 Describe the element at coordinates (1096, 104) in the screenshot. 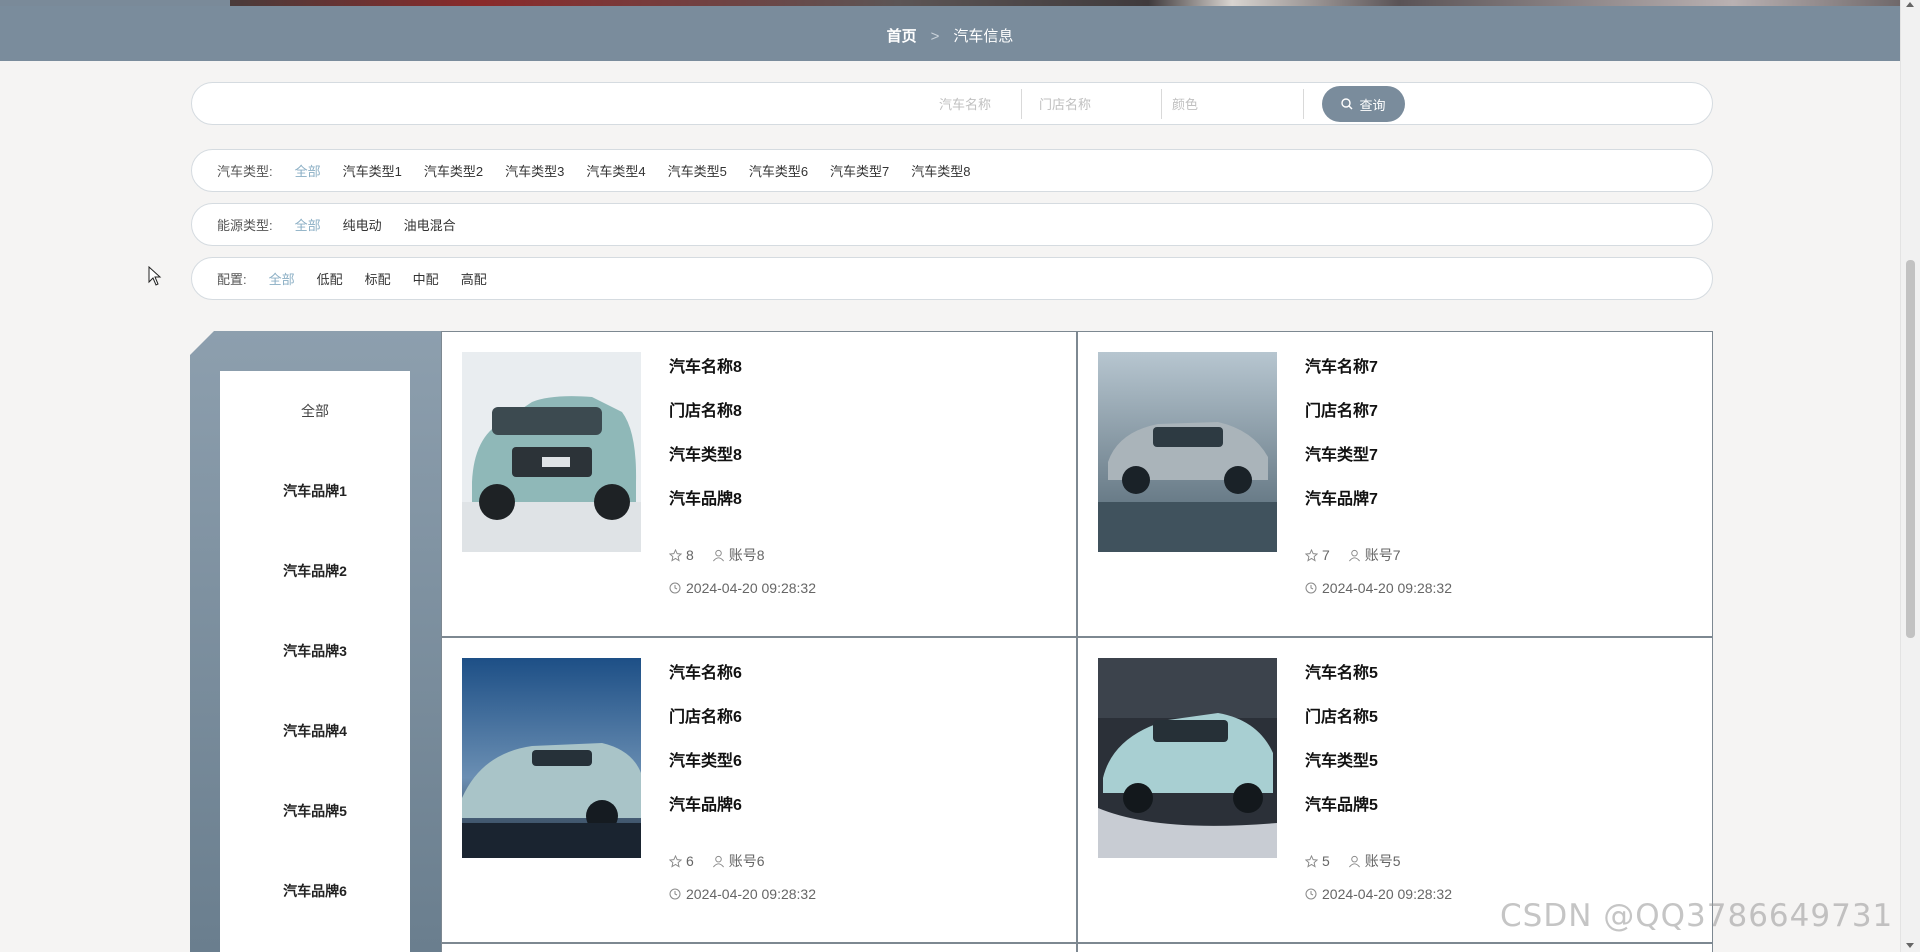

I see `store-name-input` at that location.